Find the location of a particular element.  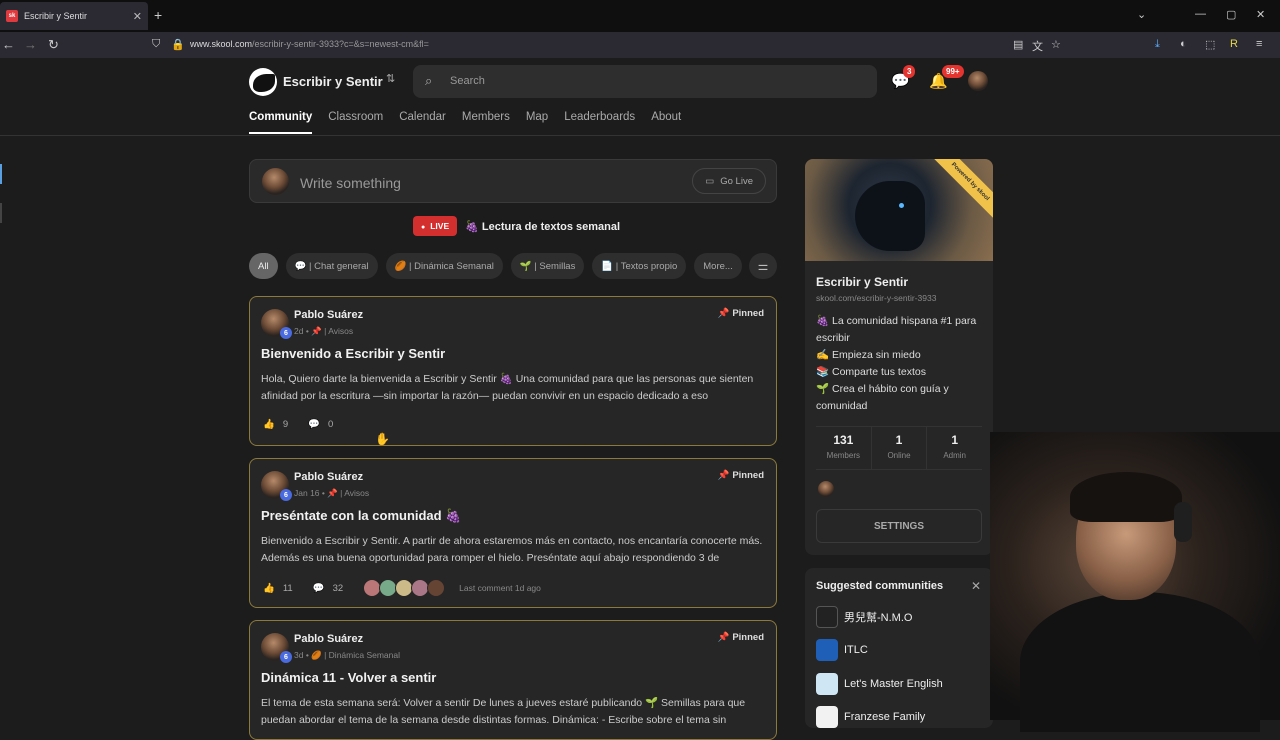

reader-icon: ▤ is located at coordinates (1018, 44).